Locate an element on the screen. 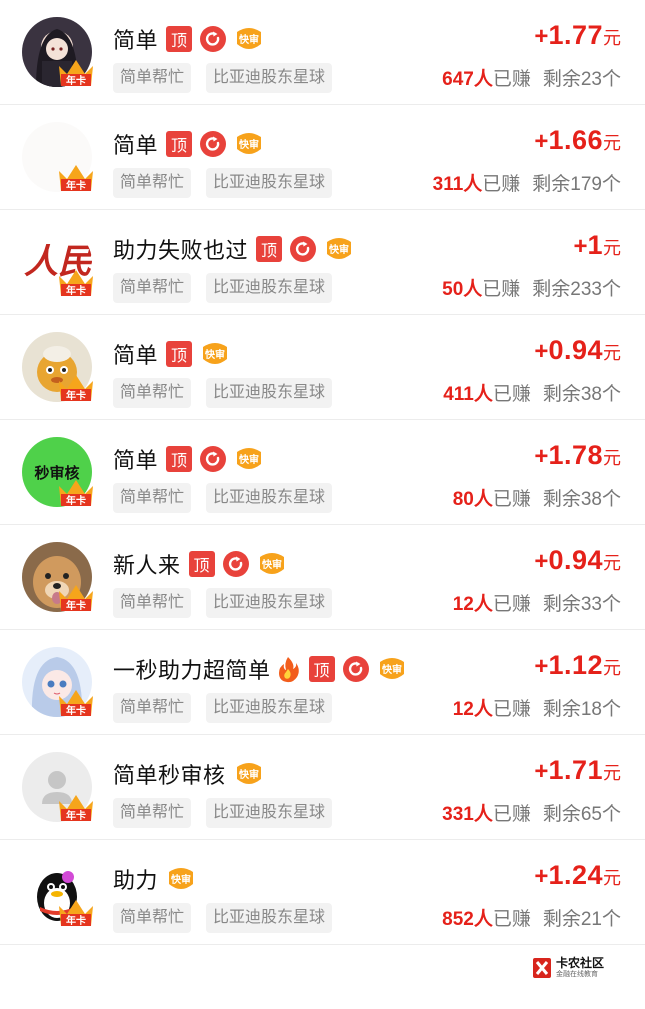  task-reward: +1.66元 is located at coordinates (577, 140).